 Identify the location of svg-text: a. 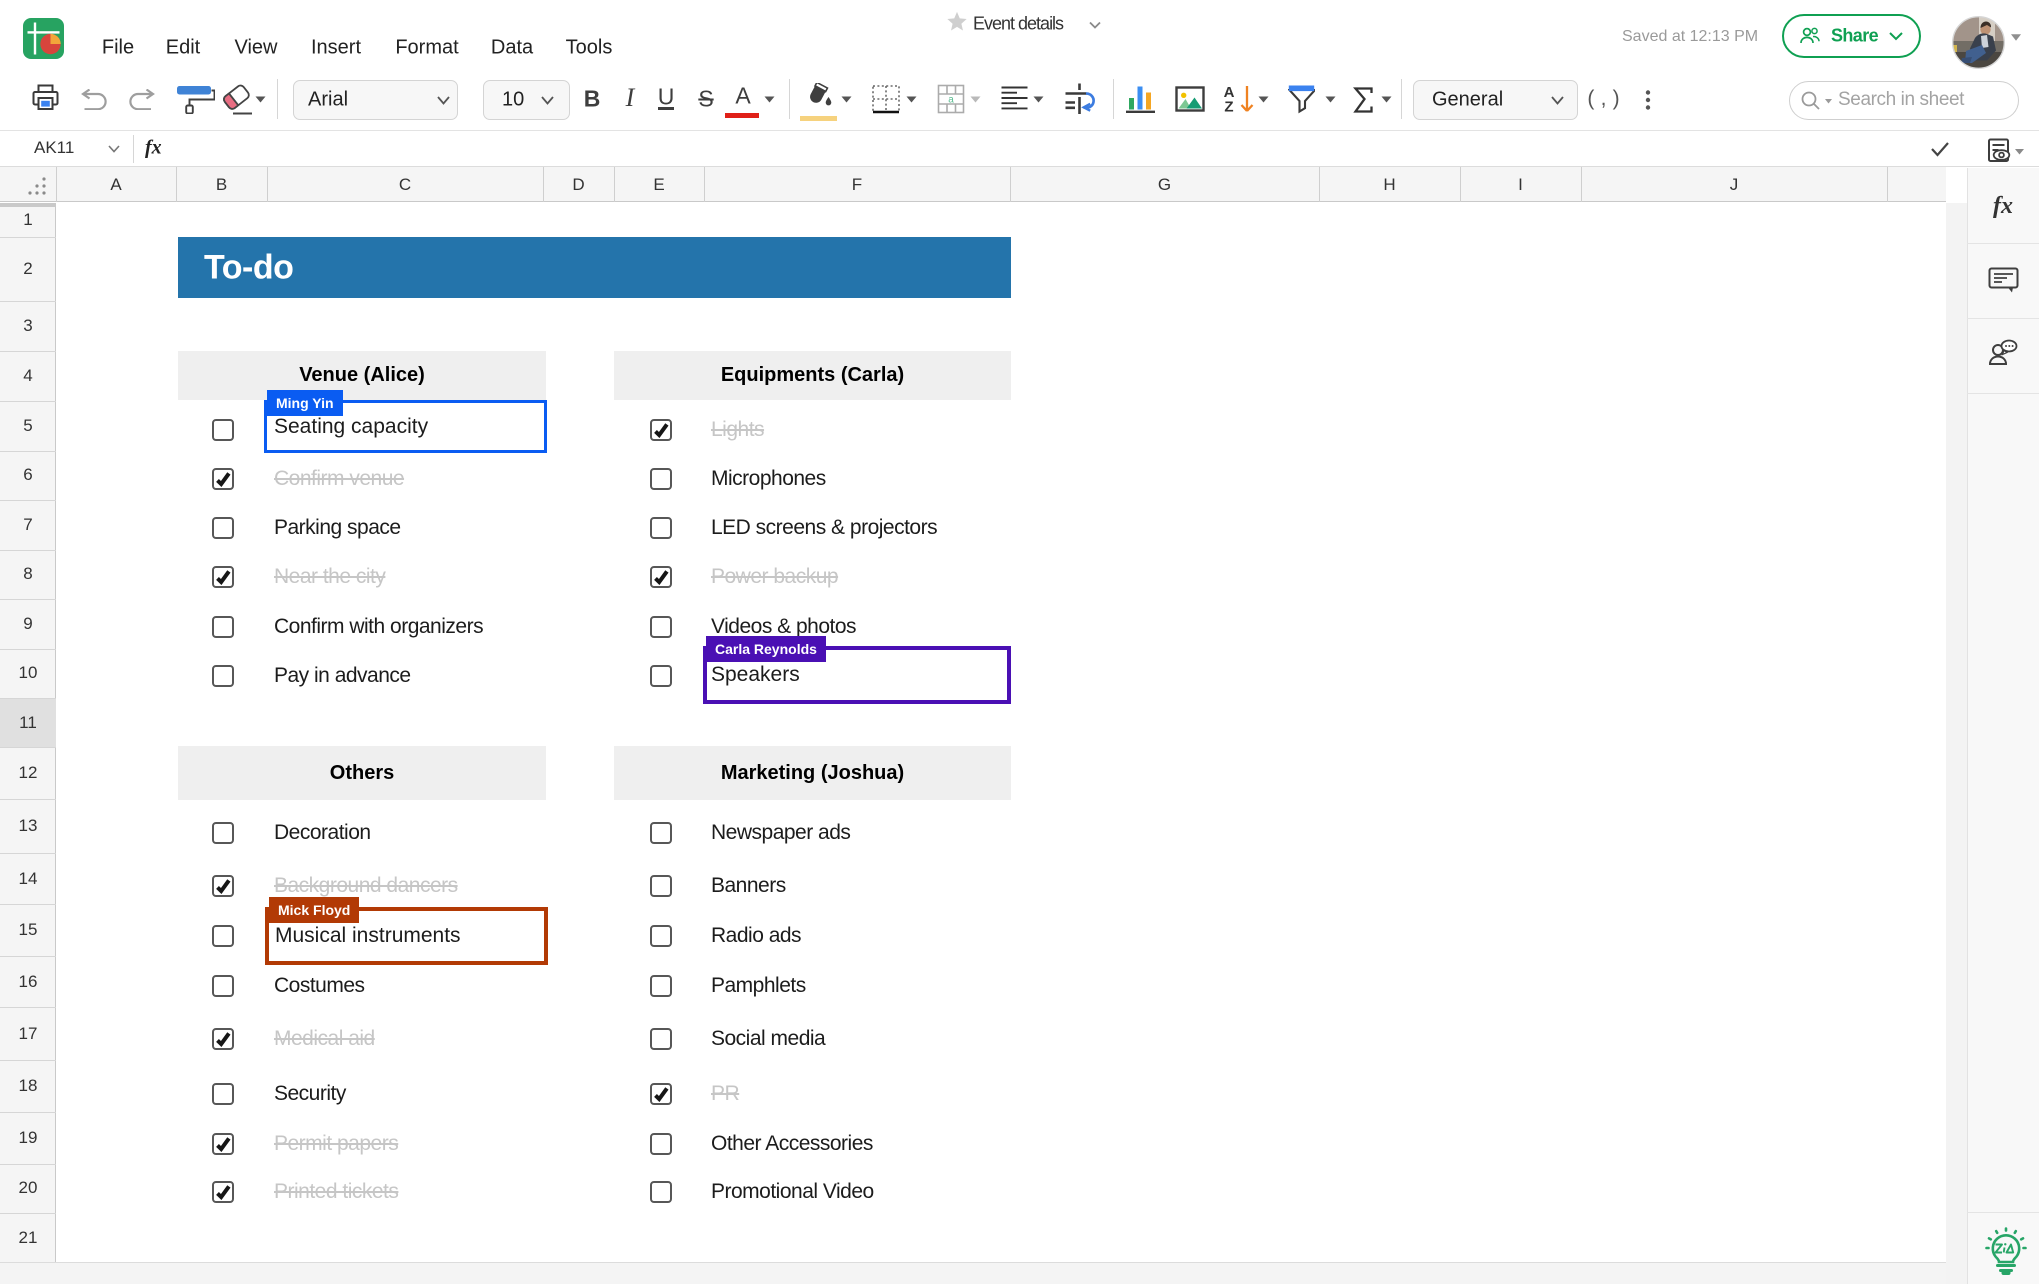
(951, 100).